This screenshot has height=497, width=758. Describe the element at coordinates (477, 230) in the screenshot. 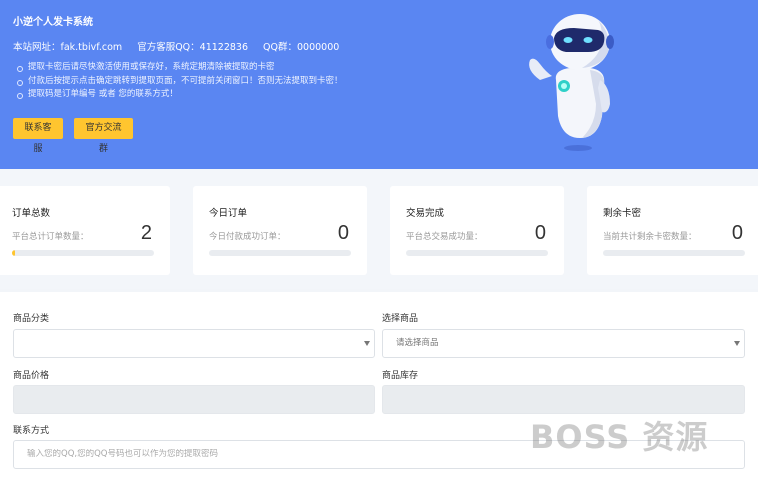

I see `stat-card-completed-trades: 交易完成 平台总交易成功量： 0` at that location.